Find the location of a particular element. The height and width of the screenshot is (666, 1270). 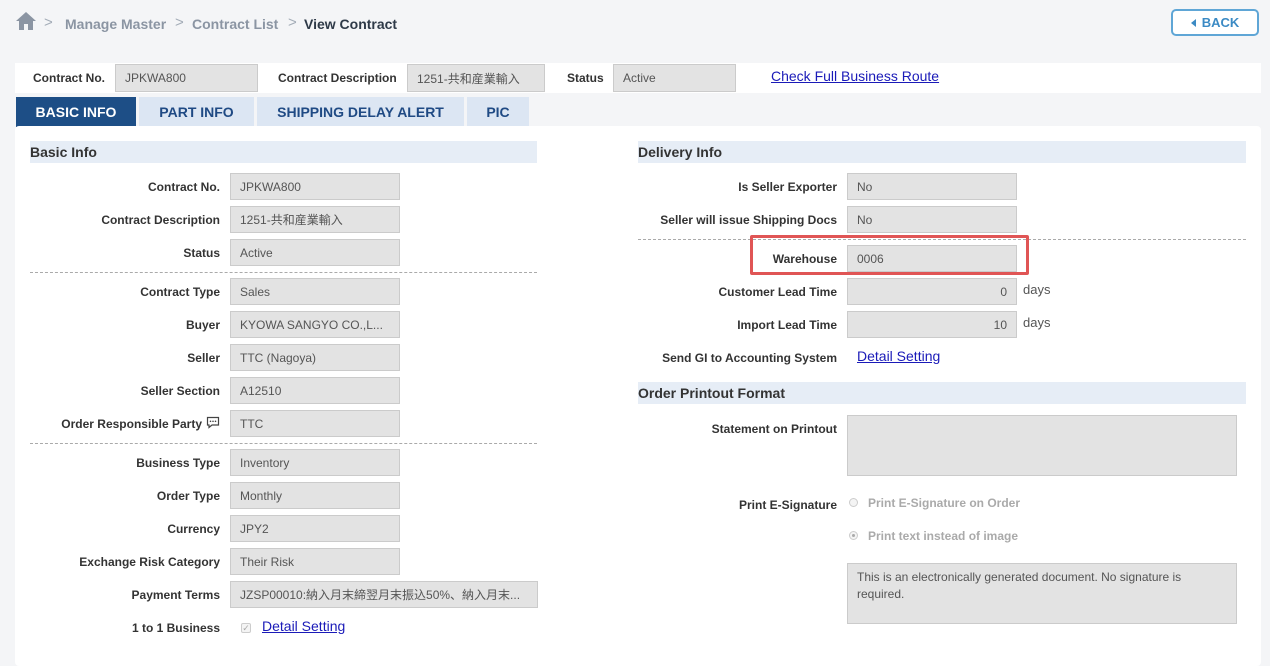

print-e-signature-option: Print E-Signature on Order is located at coordinates (944, 503).